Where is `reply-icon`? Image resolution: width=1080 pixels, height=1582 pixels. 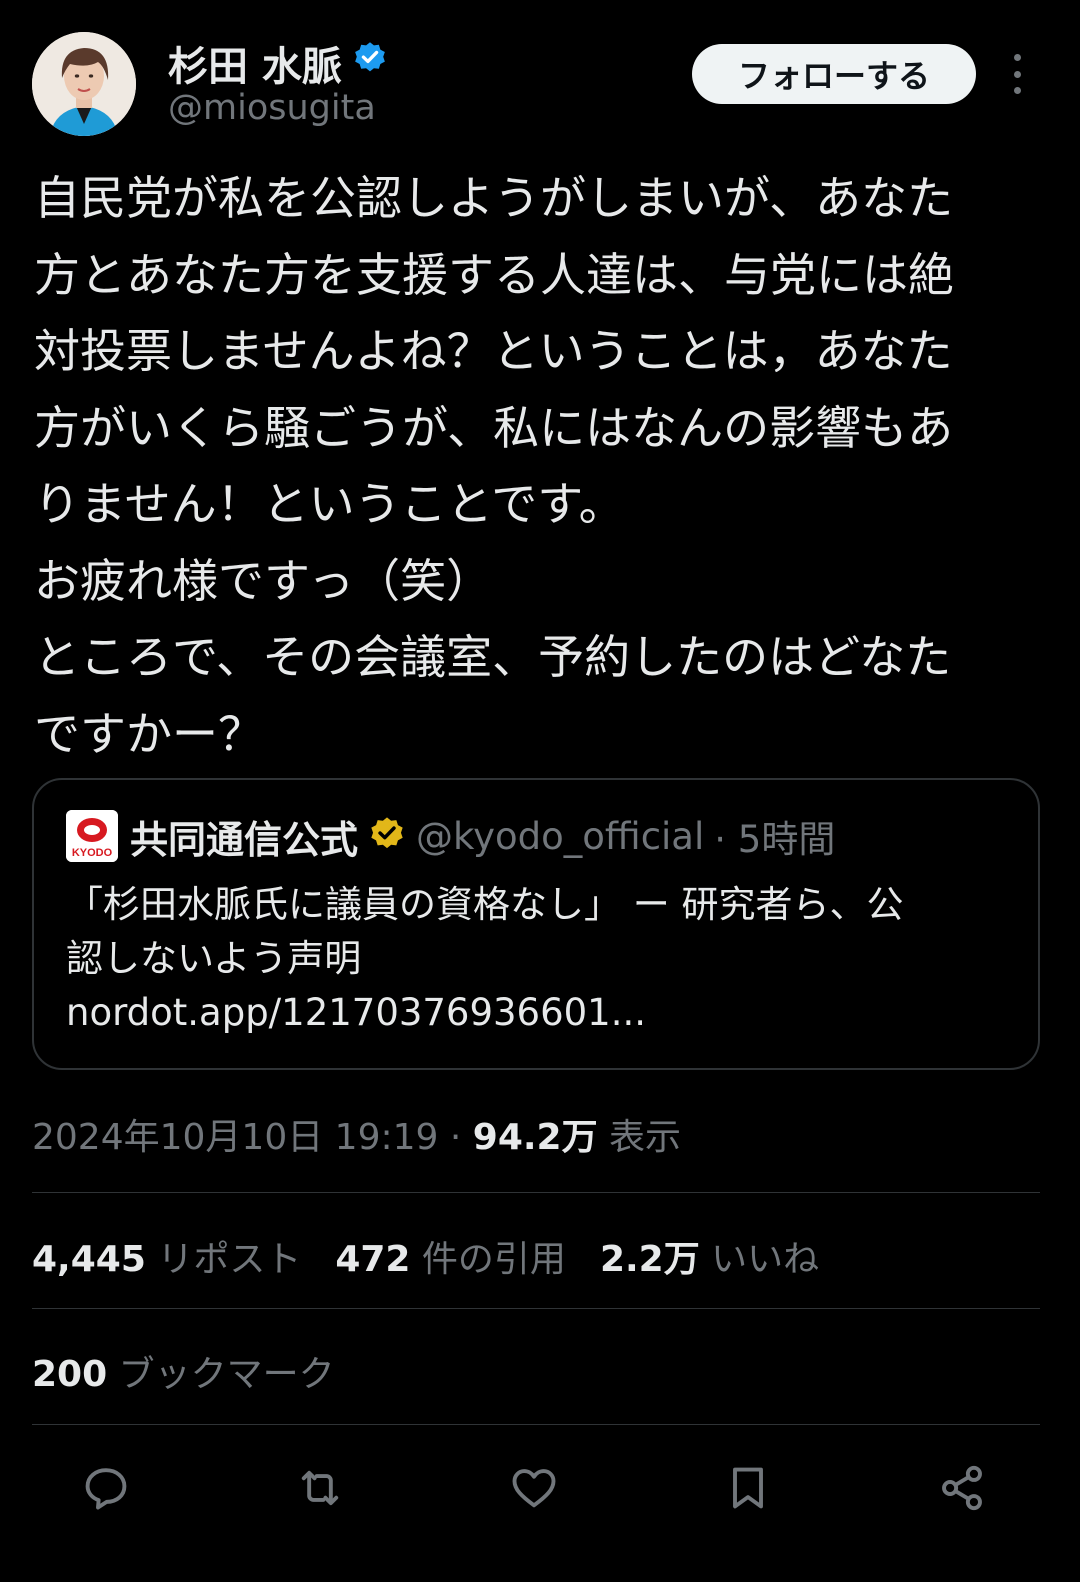
reply-icon is located at coordinates (106, 1488).